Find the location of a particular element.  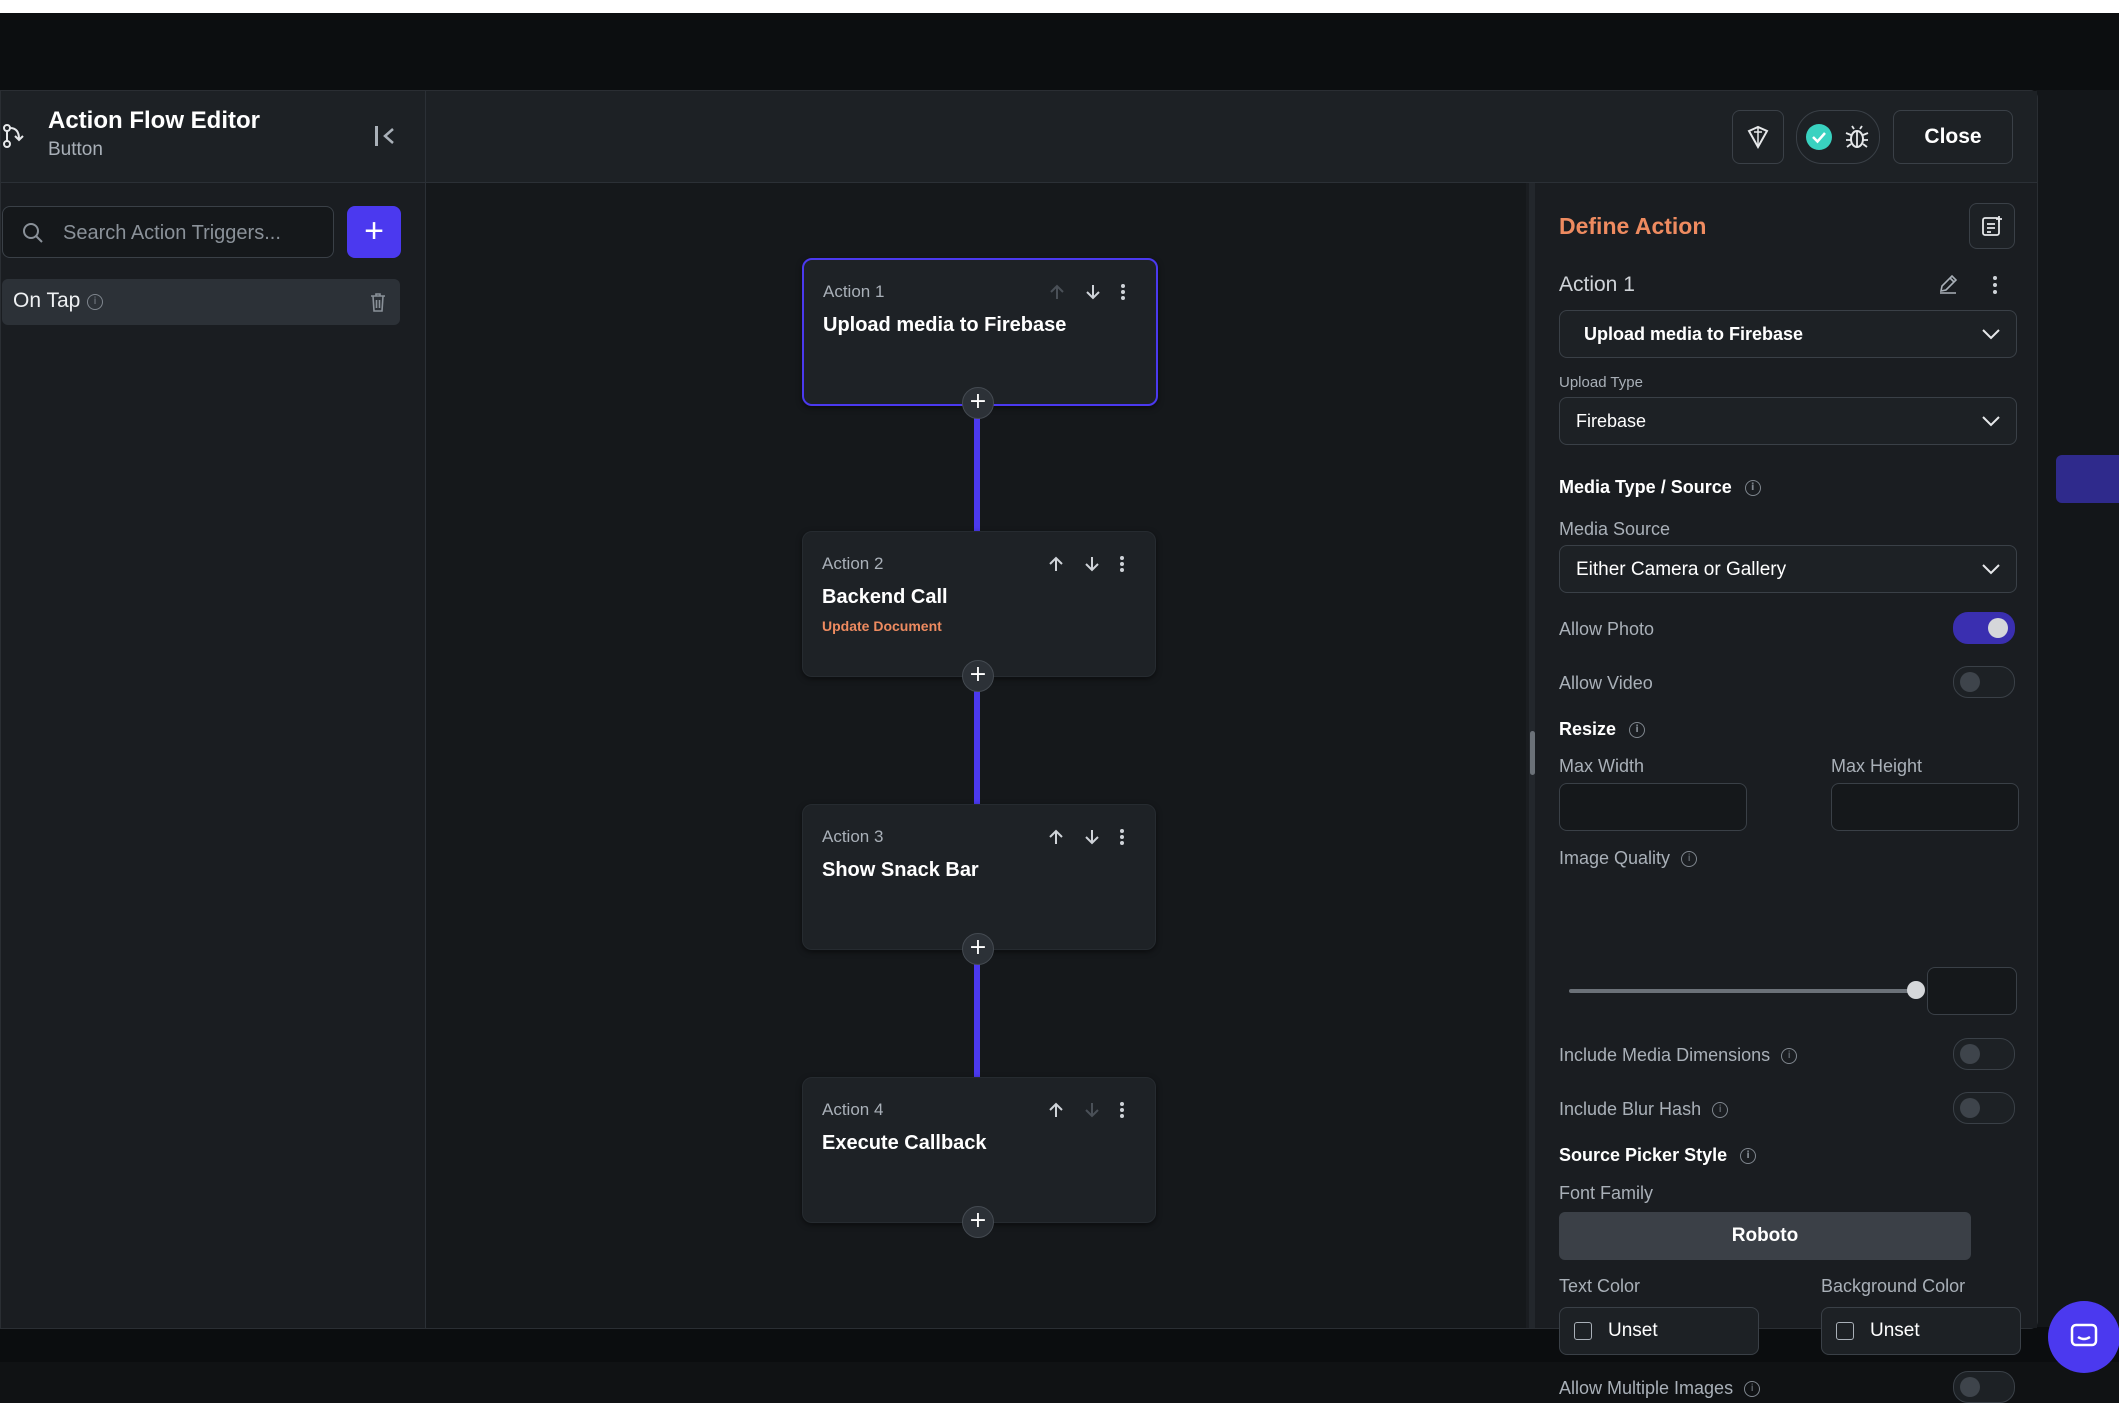

section-label: Resize is located at coordinates (1588, 729).